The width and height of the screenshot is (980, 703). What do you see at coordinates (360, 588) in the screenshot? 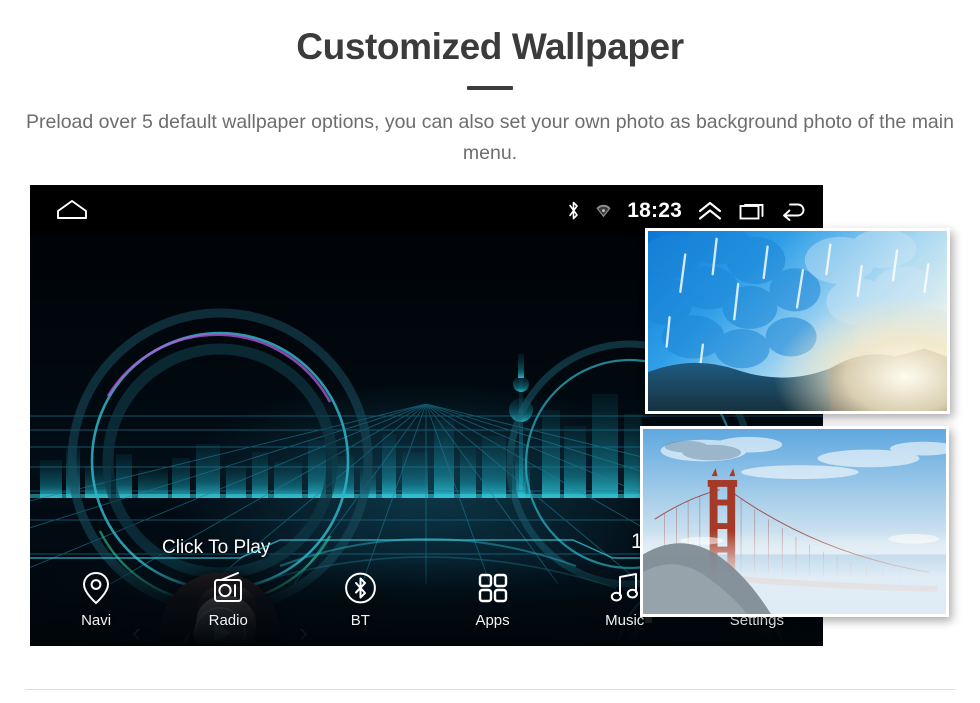
I see `bluetooth-circle-icon` at bounding box center [360, 588].